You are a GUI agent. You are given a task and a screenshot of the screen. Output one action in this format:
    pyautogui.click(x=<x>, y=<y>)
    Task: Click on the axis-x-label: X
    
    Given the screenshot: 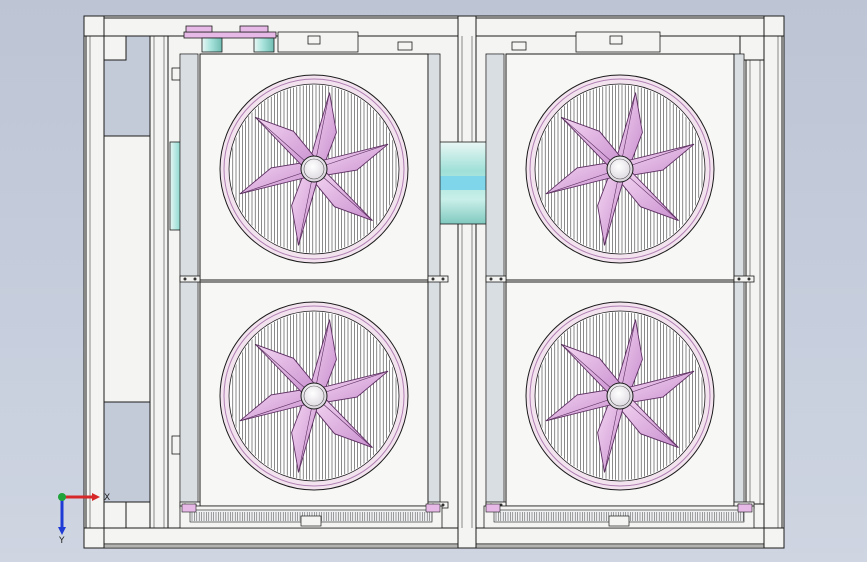 What is the action you would take?
    pyautogui.click(x=107, y=498)
    